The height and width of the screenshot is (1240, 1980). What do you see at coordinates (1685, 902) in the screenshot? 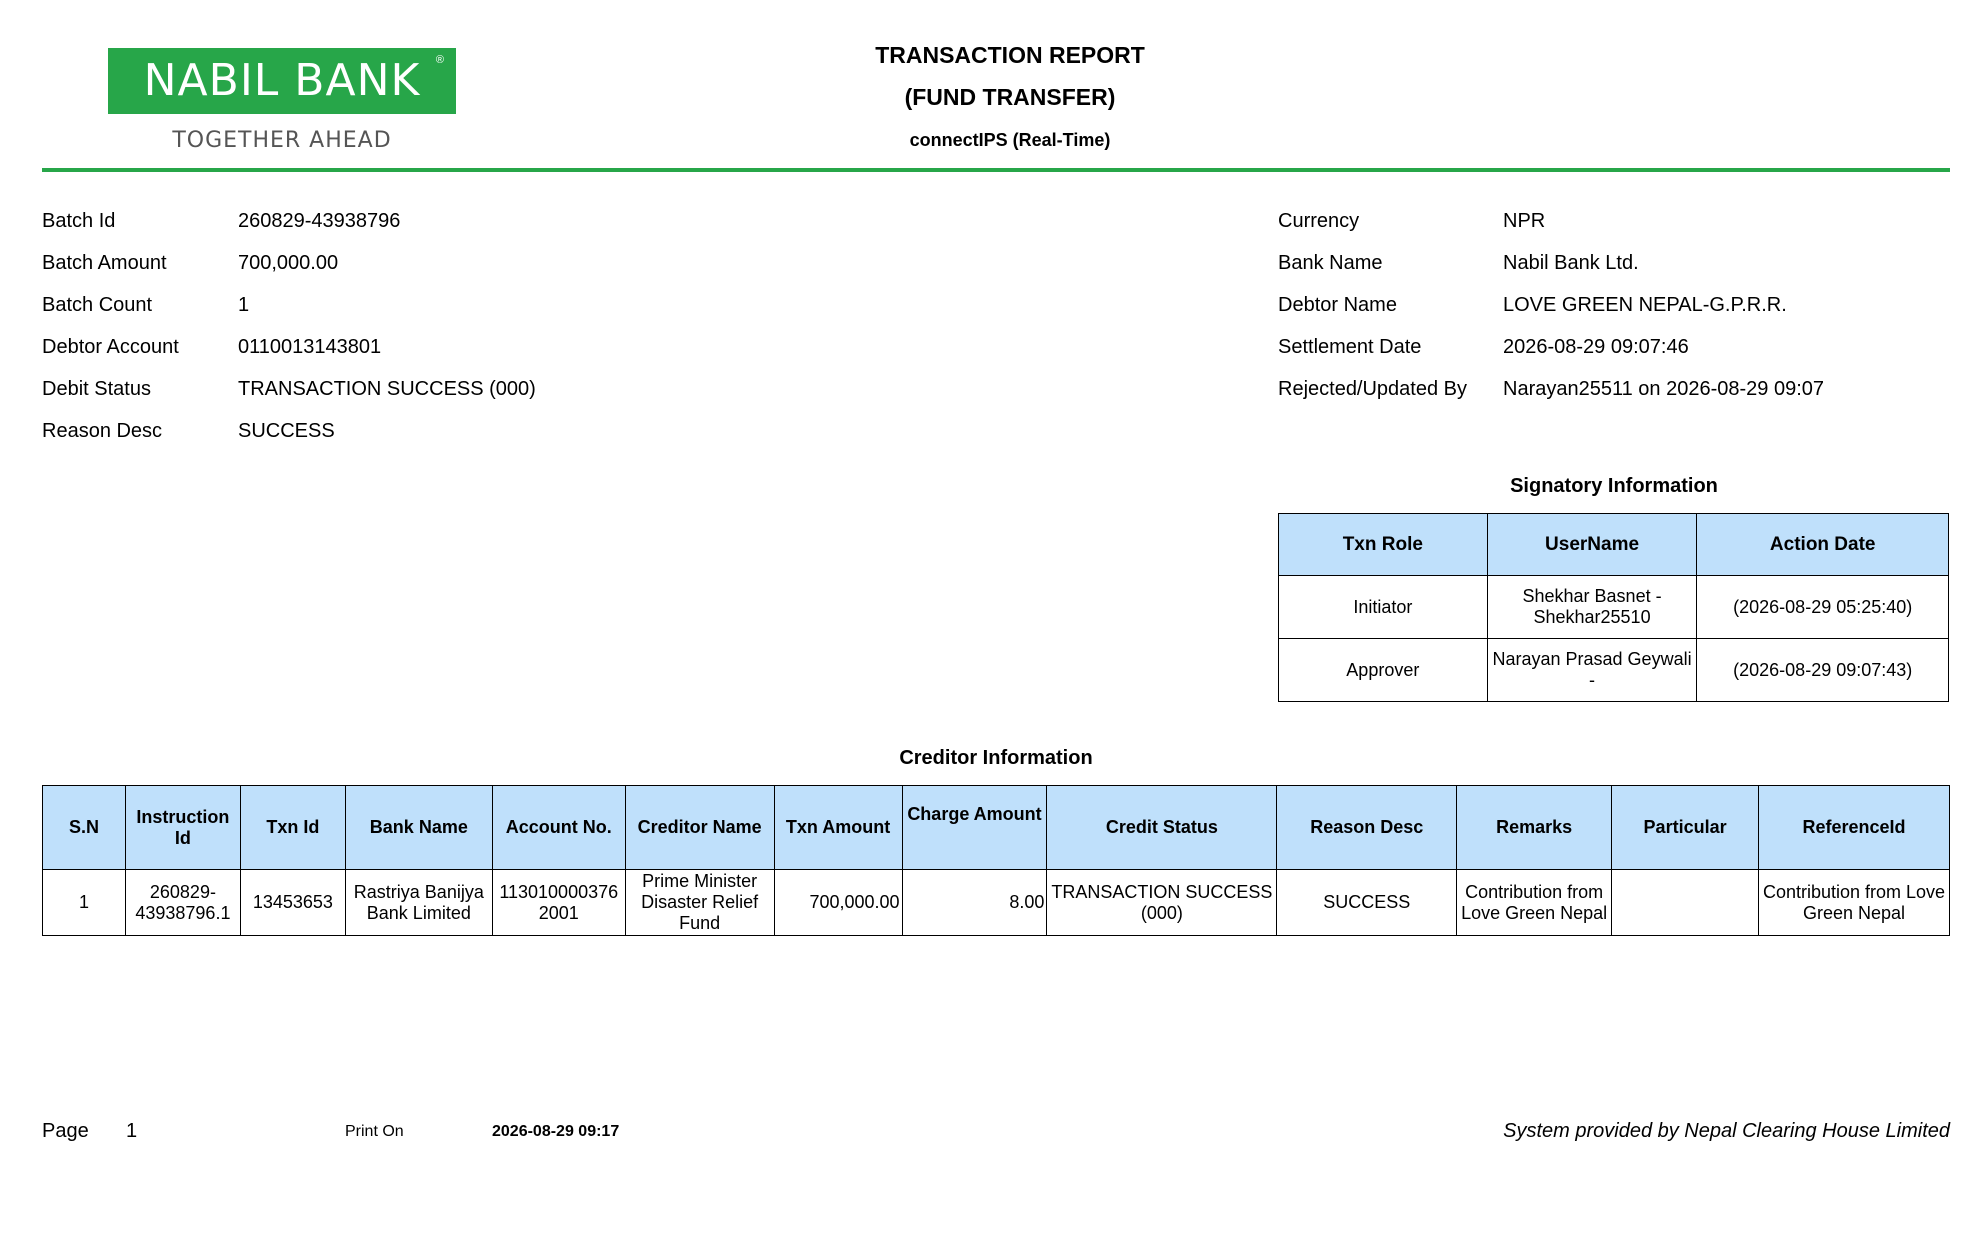
I see `particular-cell` at bounding box center [1685, 902].